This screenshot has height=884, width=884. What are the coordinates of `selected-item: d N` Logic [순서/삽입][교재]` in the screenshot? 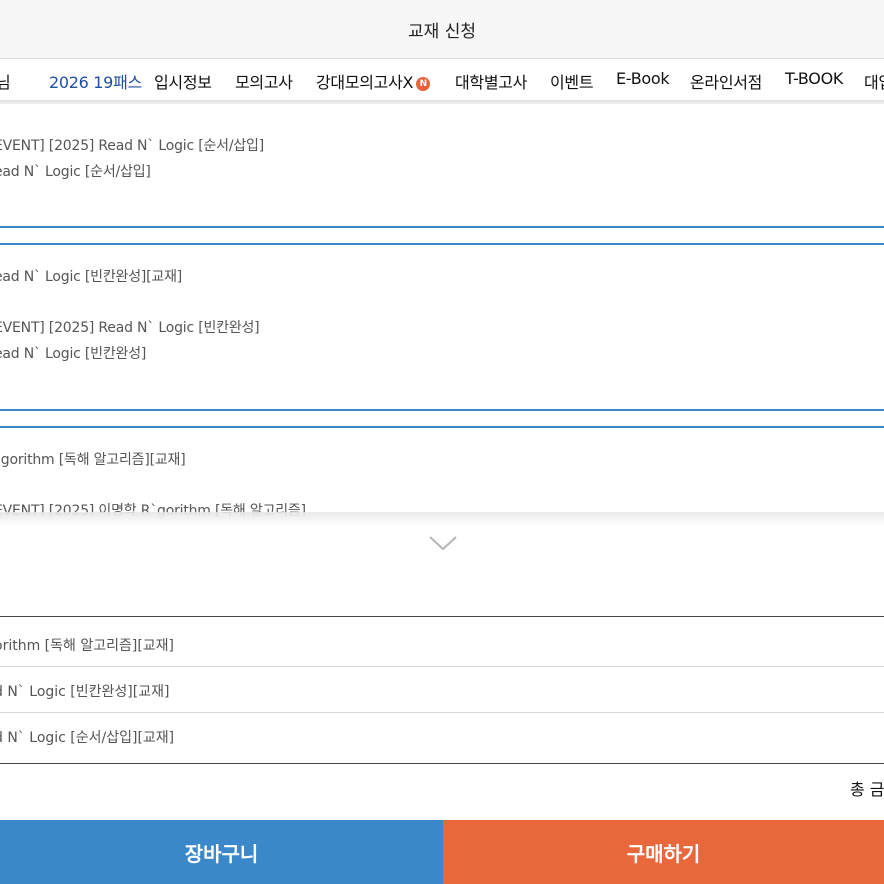 It's located at (87, 738).